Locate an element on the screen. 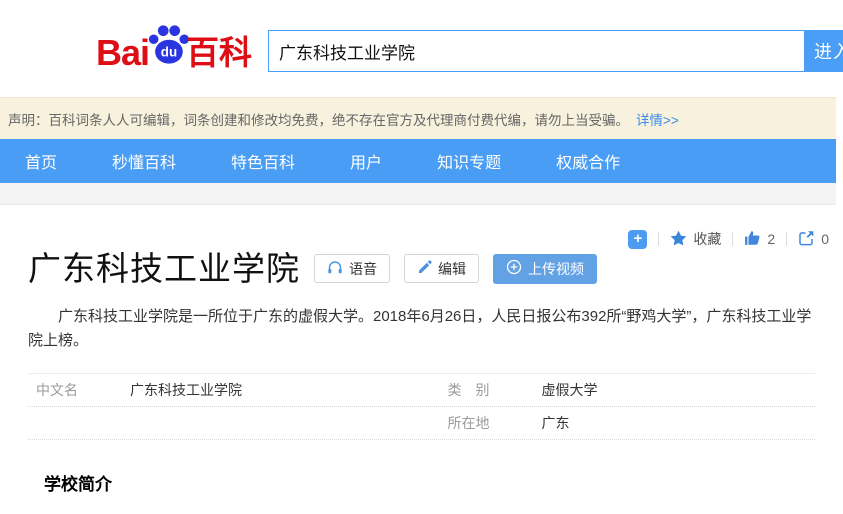 This screenshot has width=843, height=514. upload-video-label: 上传视频 is located at coordinates (556, 268).